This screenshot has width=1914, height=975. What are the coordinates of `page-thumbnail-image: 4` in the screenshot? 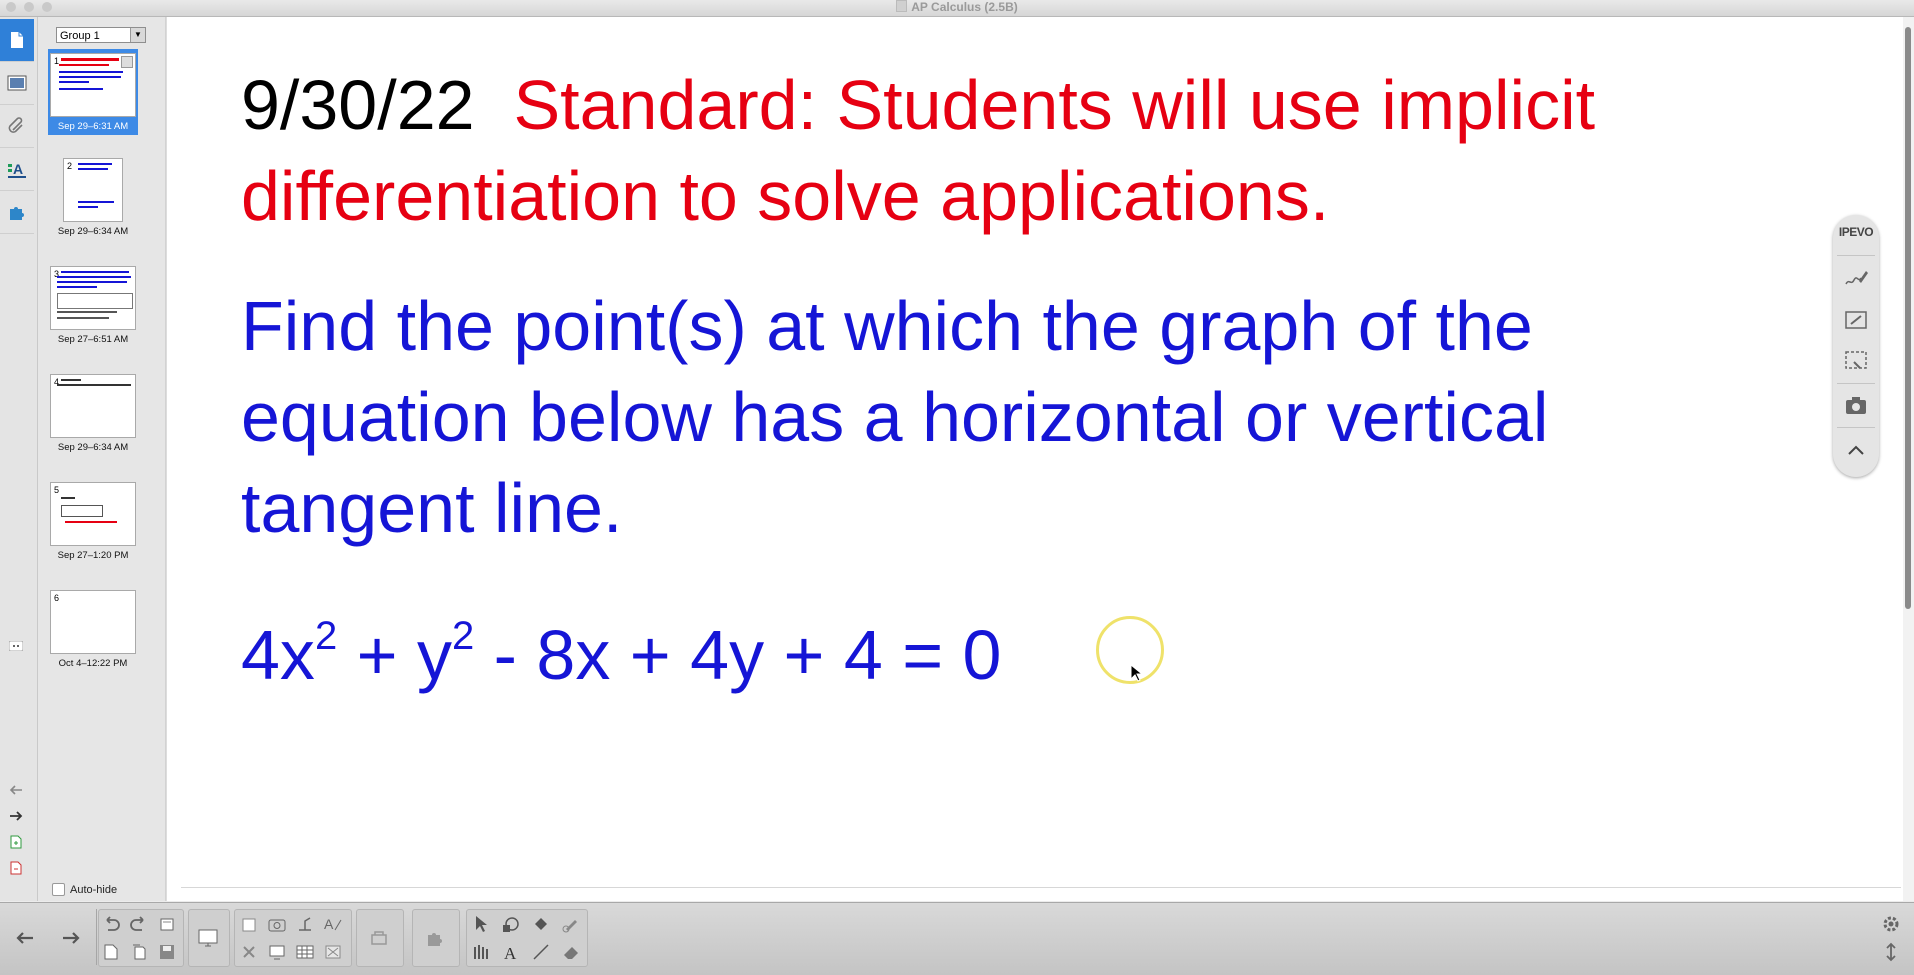 It's located at (93, 406).